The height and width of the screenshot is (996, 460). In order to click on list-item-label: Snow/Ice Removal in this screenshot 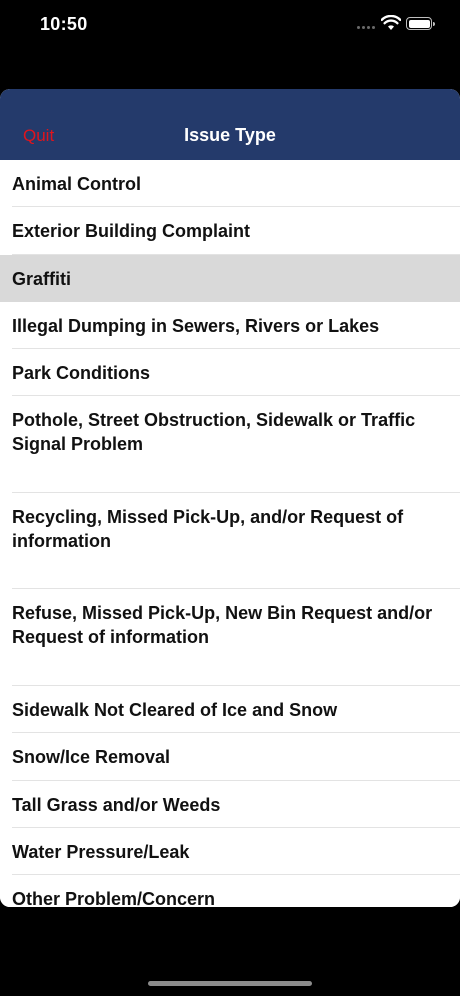, I will do `click(91, 757)`.